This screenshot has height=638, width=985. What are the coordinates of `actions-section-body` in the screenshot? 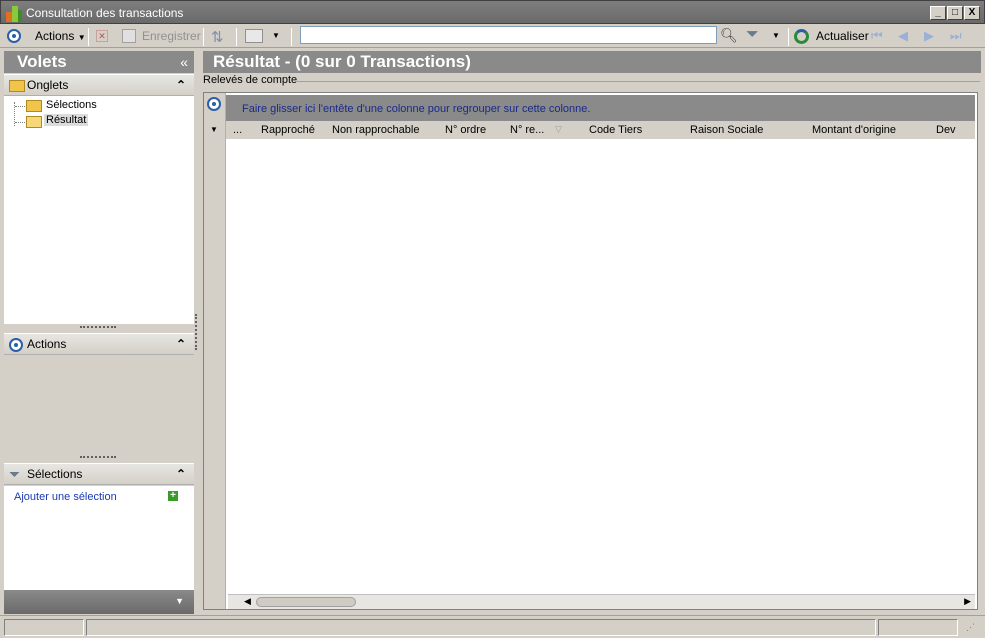 It's located at (99, 405).